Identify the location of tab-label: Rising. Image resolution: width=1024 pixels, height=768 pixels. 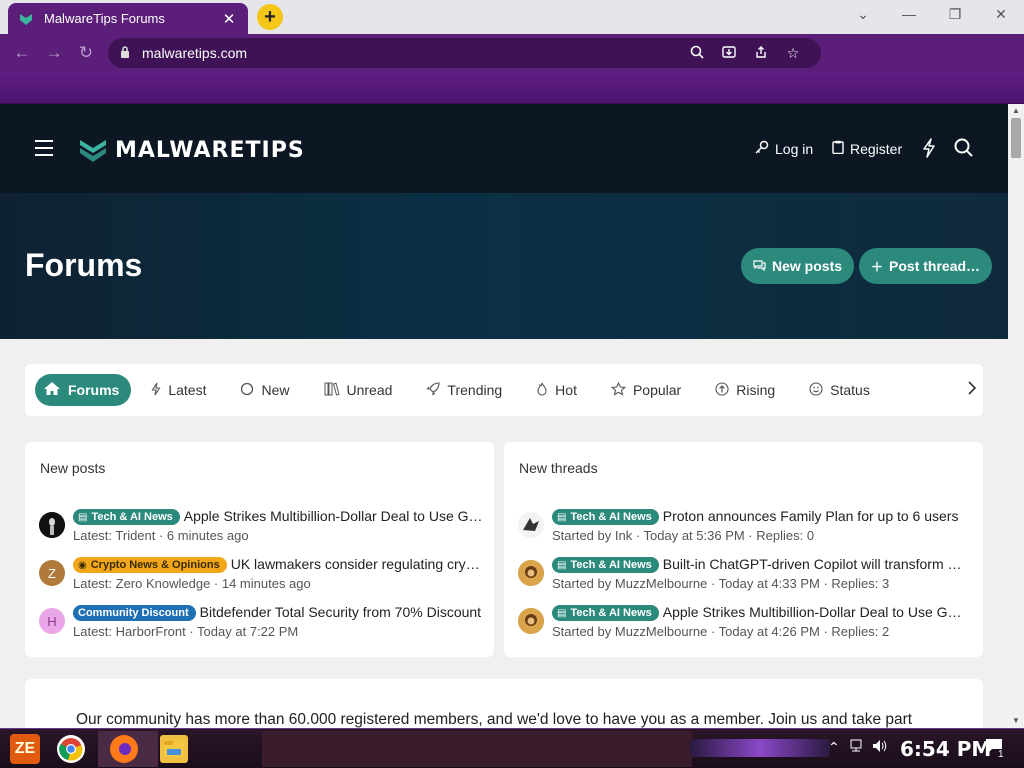
(756, 390).